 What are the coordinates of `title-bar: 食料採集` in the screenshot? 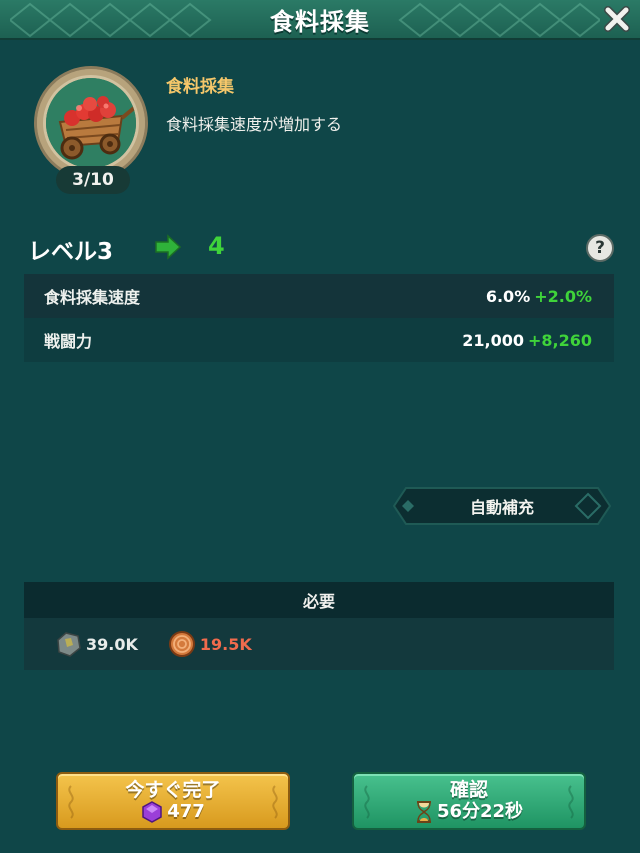 It's located at (320, 20).